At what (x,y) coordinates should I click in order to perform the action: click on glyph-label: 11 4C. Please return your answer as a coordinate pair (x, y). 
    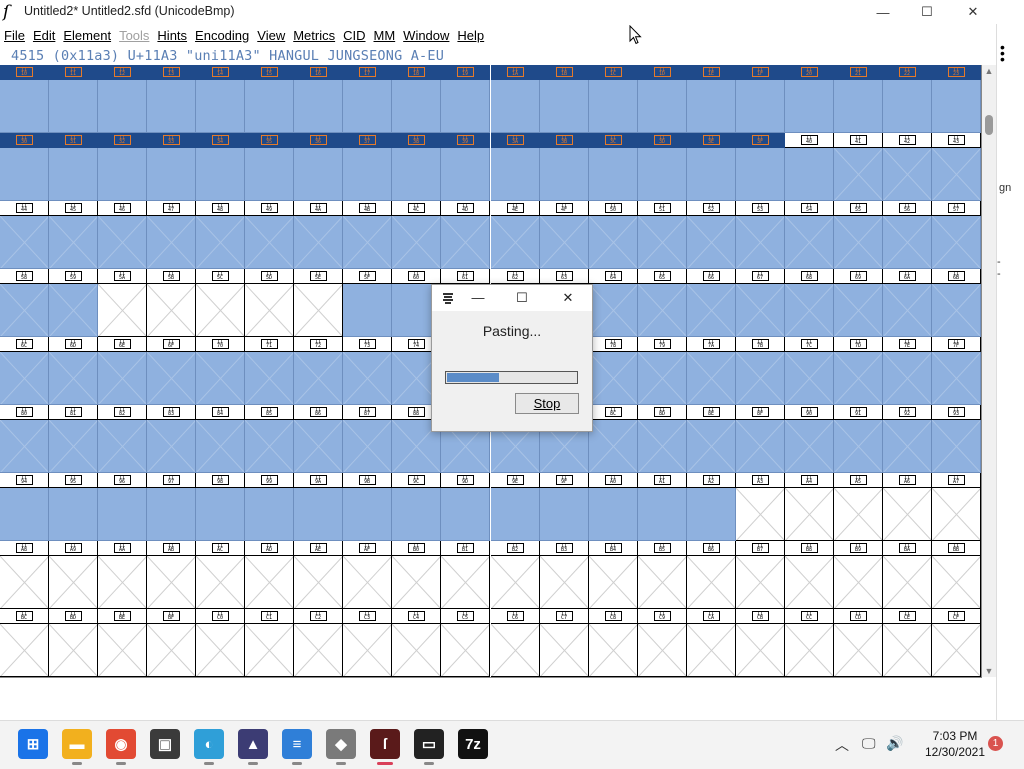
    Looking at the image, I should click on (416, 208).